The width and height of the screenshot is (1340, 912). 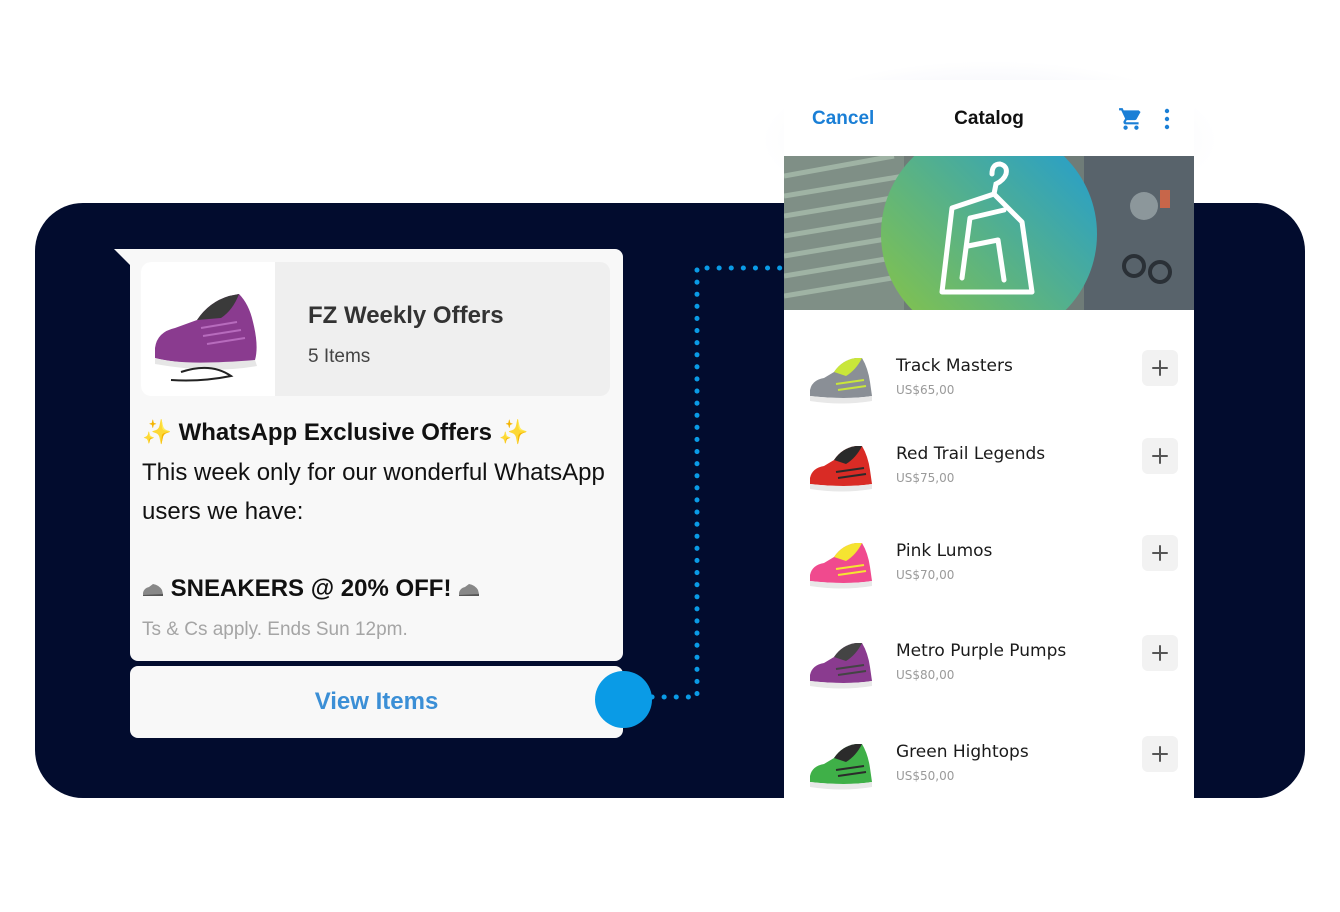 What do you see at coordinates (223, 511) in the screenshot?
I see `message-line: users we have:` at bounding box center [223, 511].